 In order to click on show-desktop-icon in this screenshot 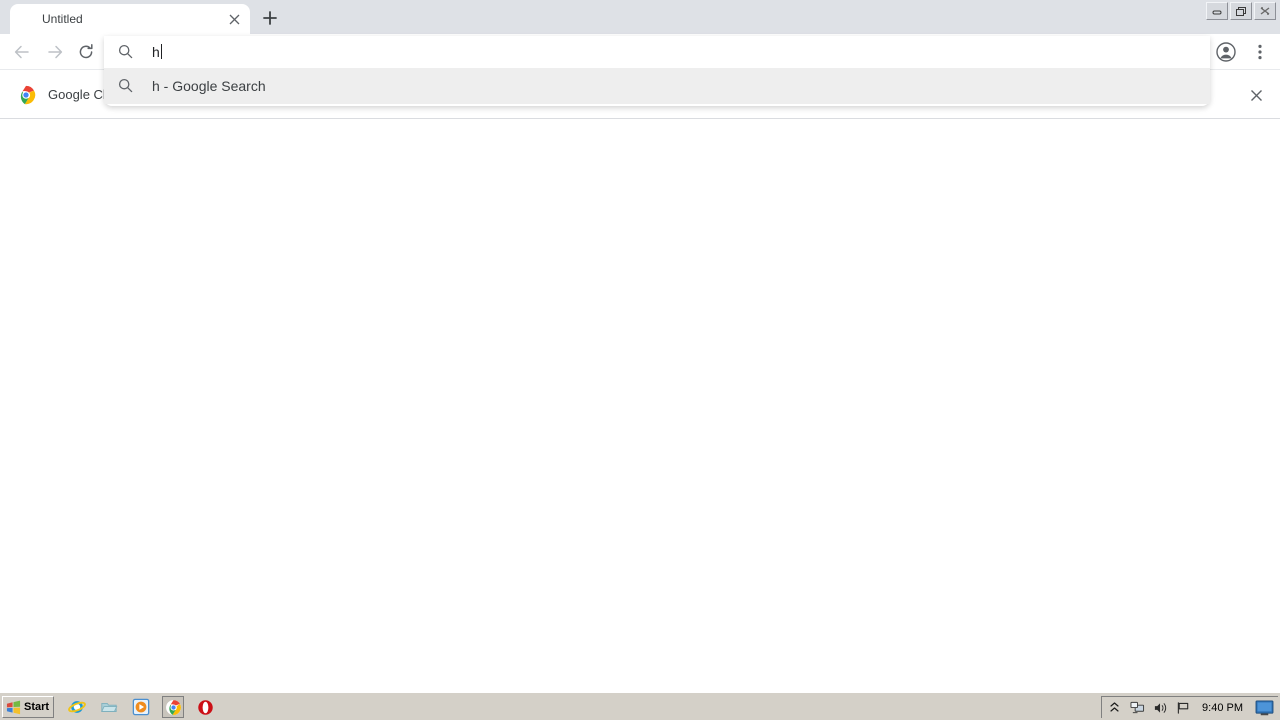, I will do `click(1264, 708)`.